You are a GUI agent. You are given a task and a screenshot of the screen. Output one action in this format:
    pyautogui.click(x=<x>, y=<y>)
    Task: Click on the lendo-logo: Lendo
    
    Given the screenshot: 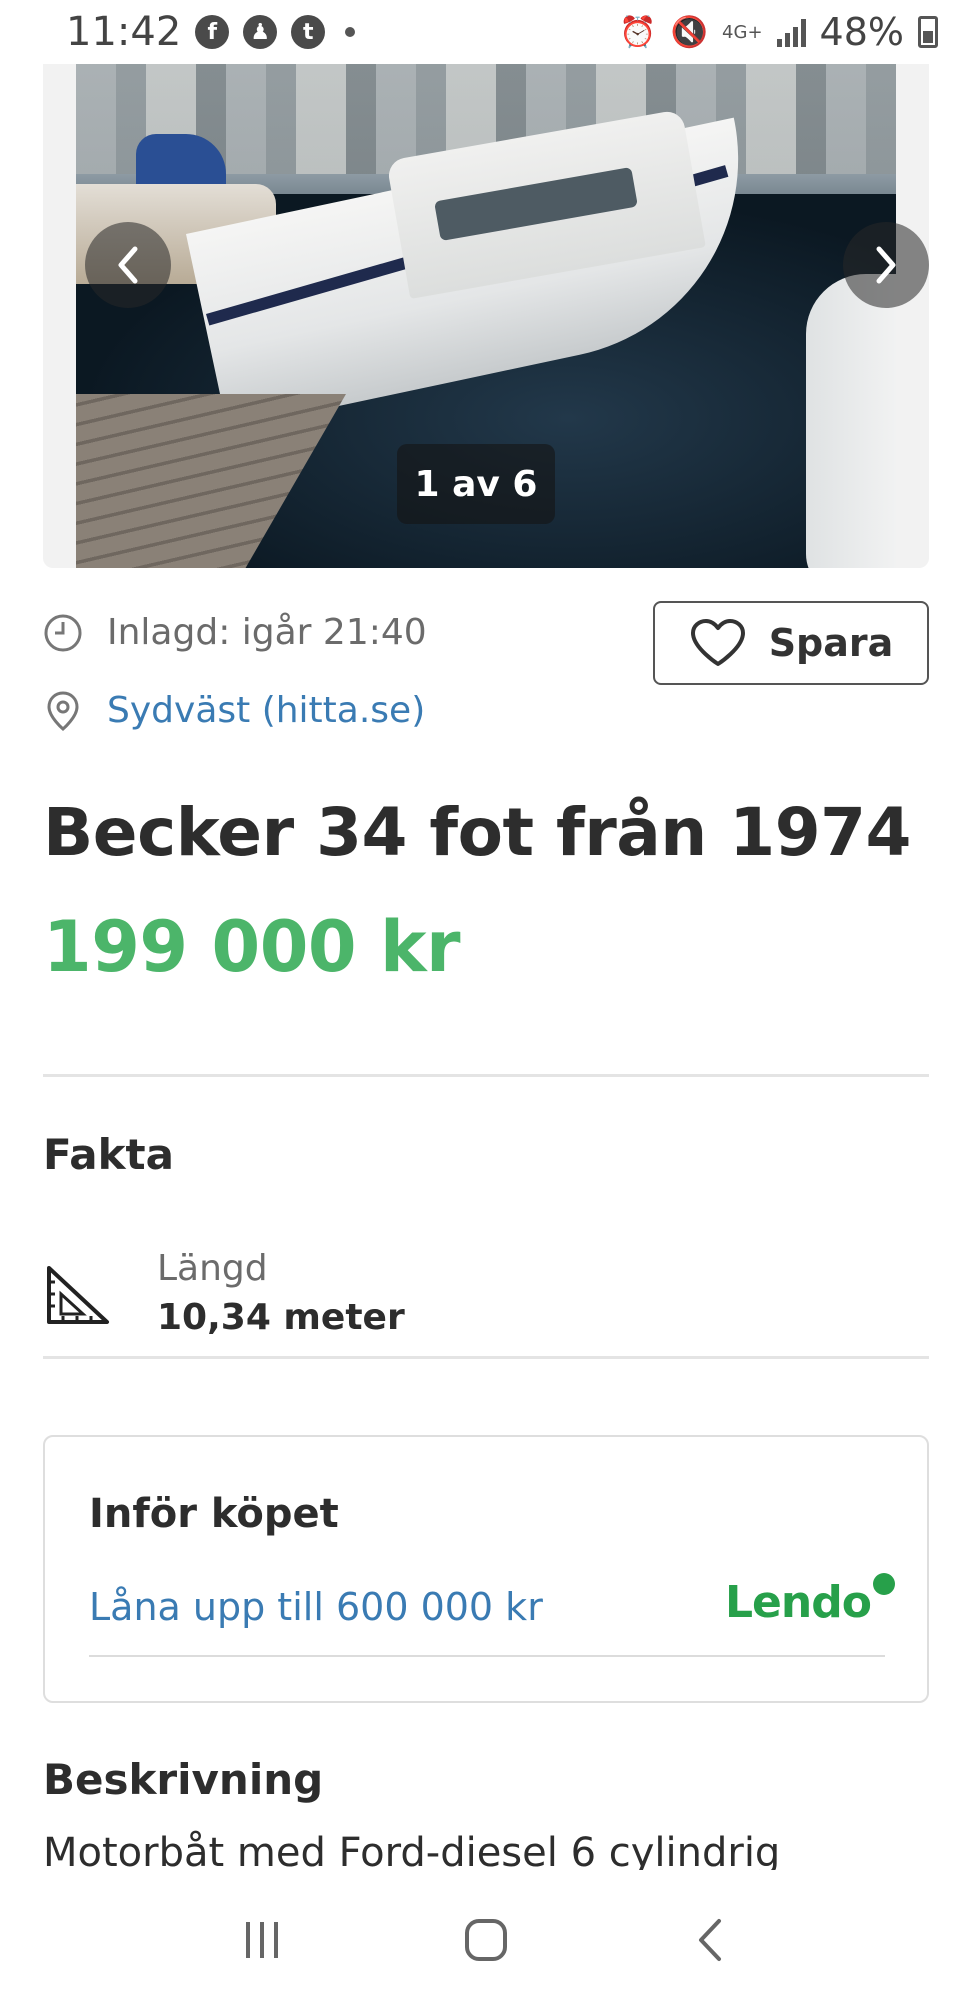 What is the action you would take?
    pyautogui.click(x=810, y=1600)
    